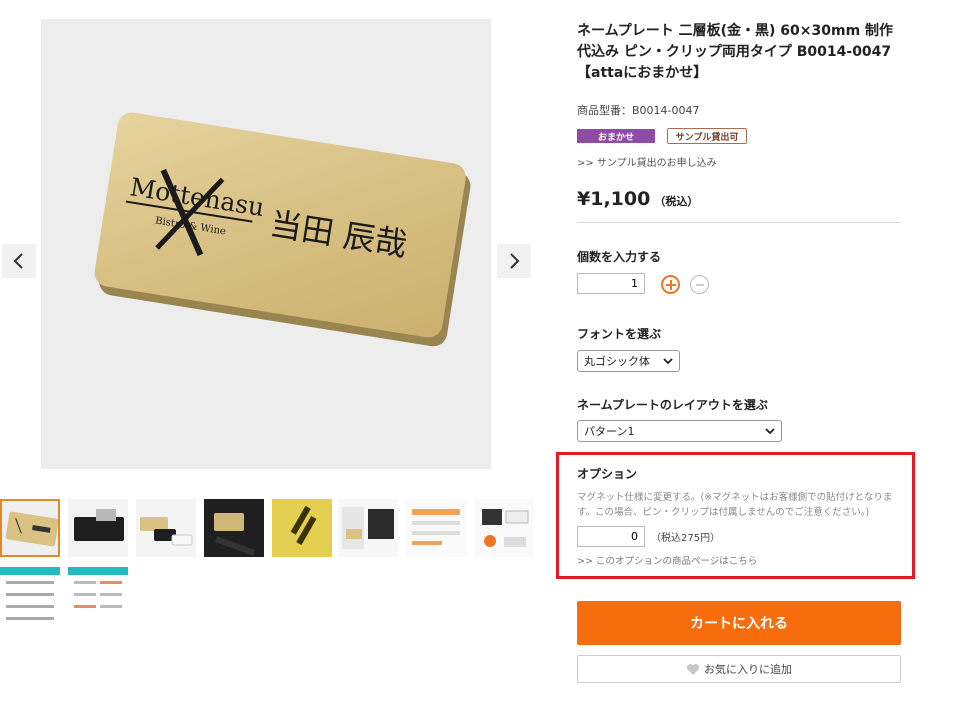 The height and width of the screenshot is (724, 974). Describe the element at coordinates (693, 669) in the screenshot. I see `heart-icon` at that location.